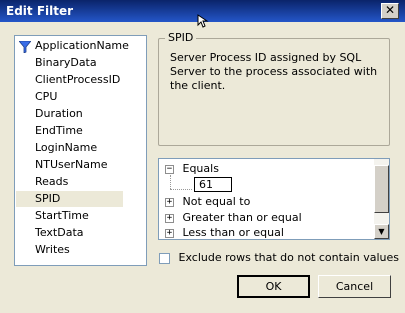 Image resolution: width=405 pixels, height=313 pixels. I want to click on list-item-applicationname: ApplicationName, so click(74, 46).